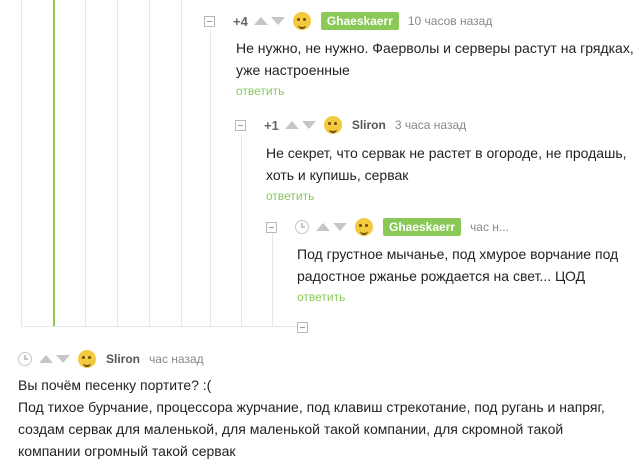 The image size is (644, 465). Describe the element at coordinates (331, 359) in the screenshot. I see `comment-header: Sliron час назад` at that location.